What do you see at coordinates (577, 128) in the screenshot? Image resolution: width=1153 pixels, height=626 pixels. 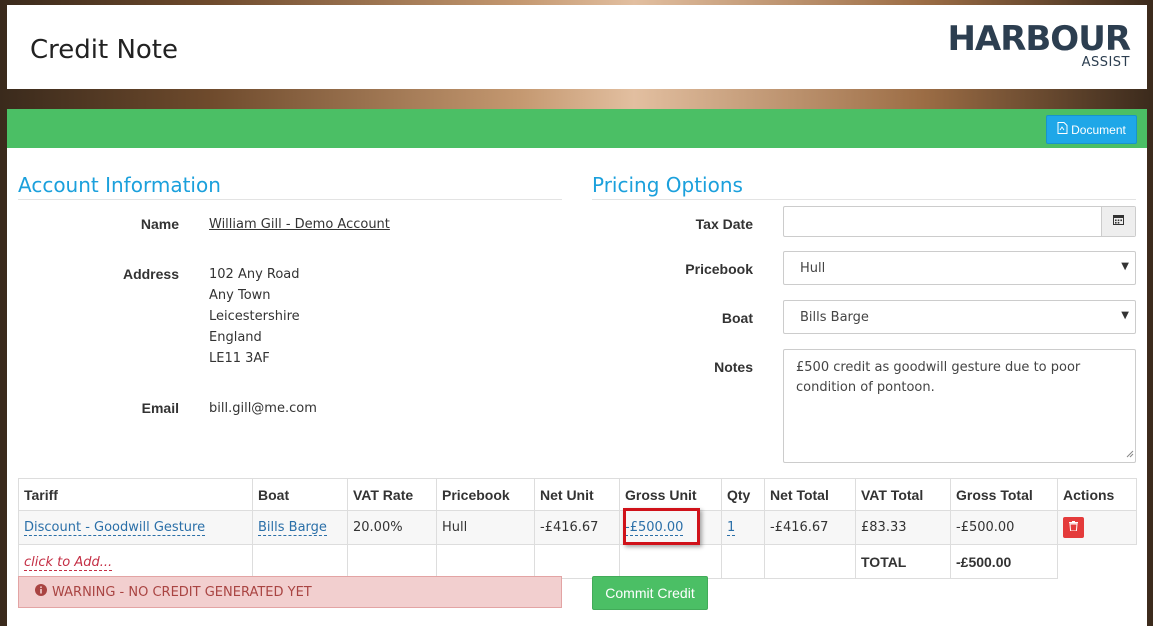 I see `action-bar: Document` at bounding box center [577, 128].